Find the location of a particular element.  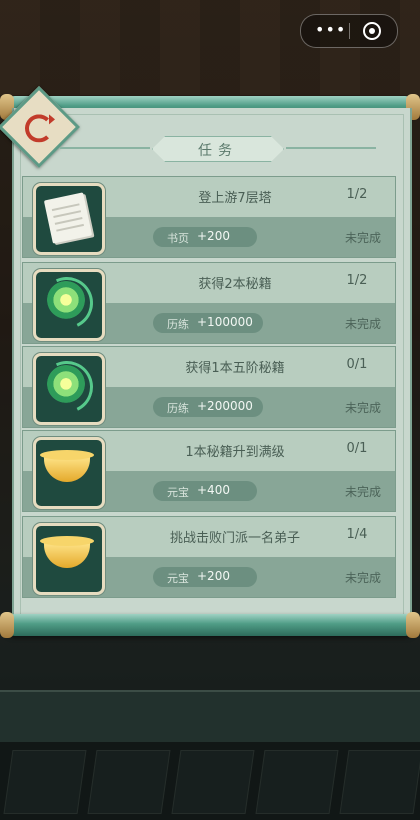

panel-title-banner: 任务 is located at coordinates (218, 149).